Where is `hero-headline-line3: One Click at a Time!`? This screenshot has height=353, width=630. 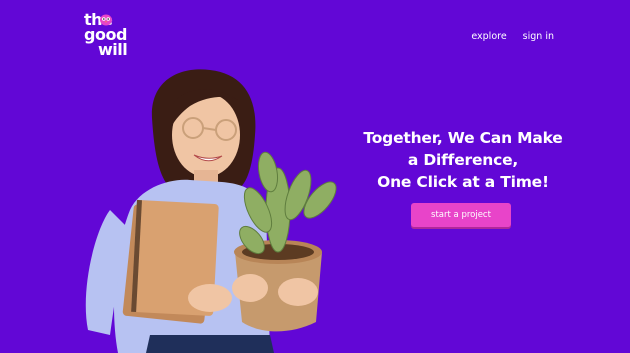 hero-headline-line3: One Click at a Time! is located at coordinates (463, 182).